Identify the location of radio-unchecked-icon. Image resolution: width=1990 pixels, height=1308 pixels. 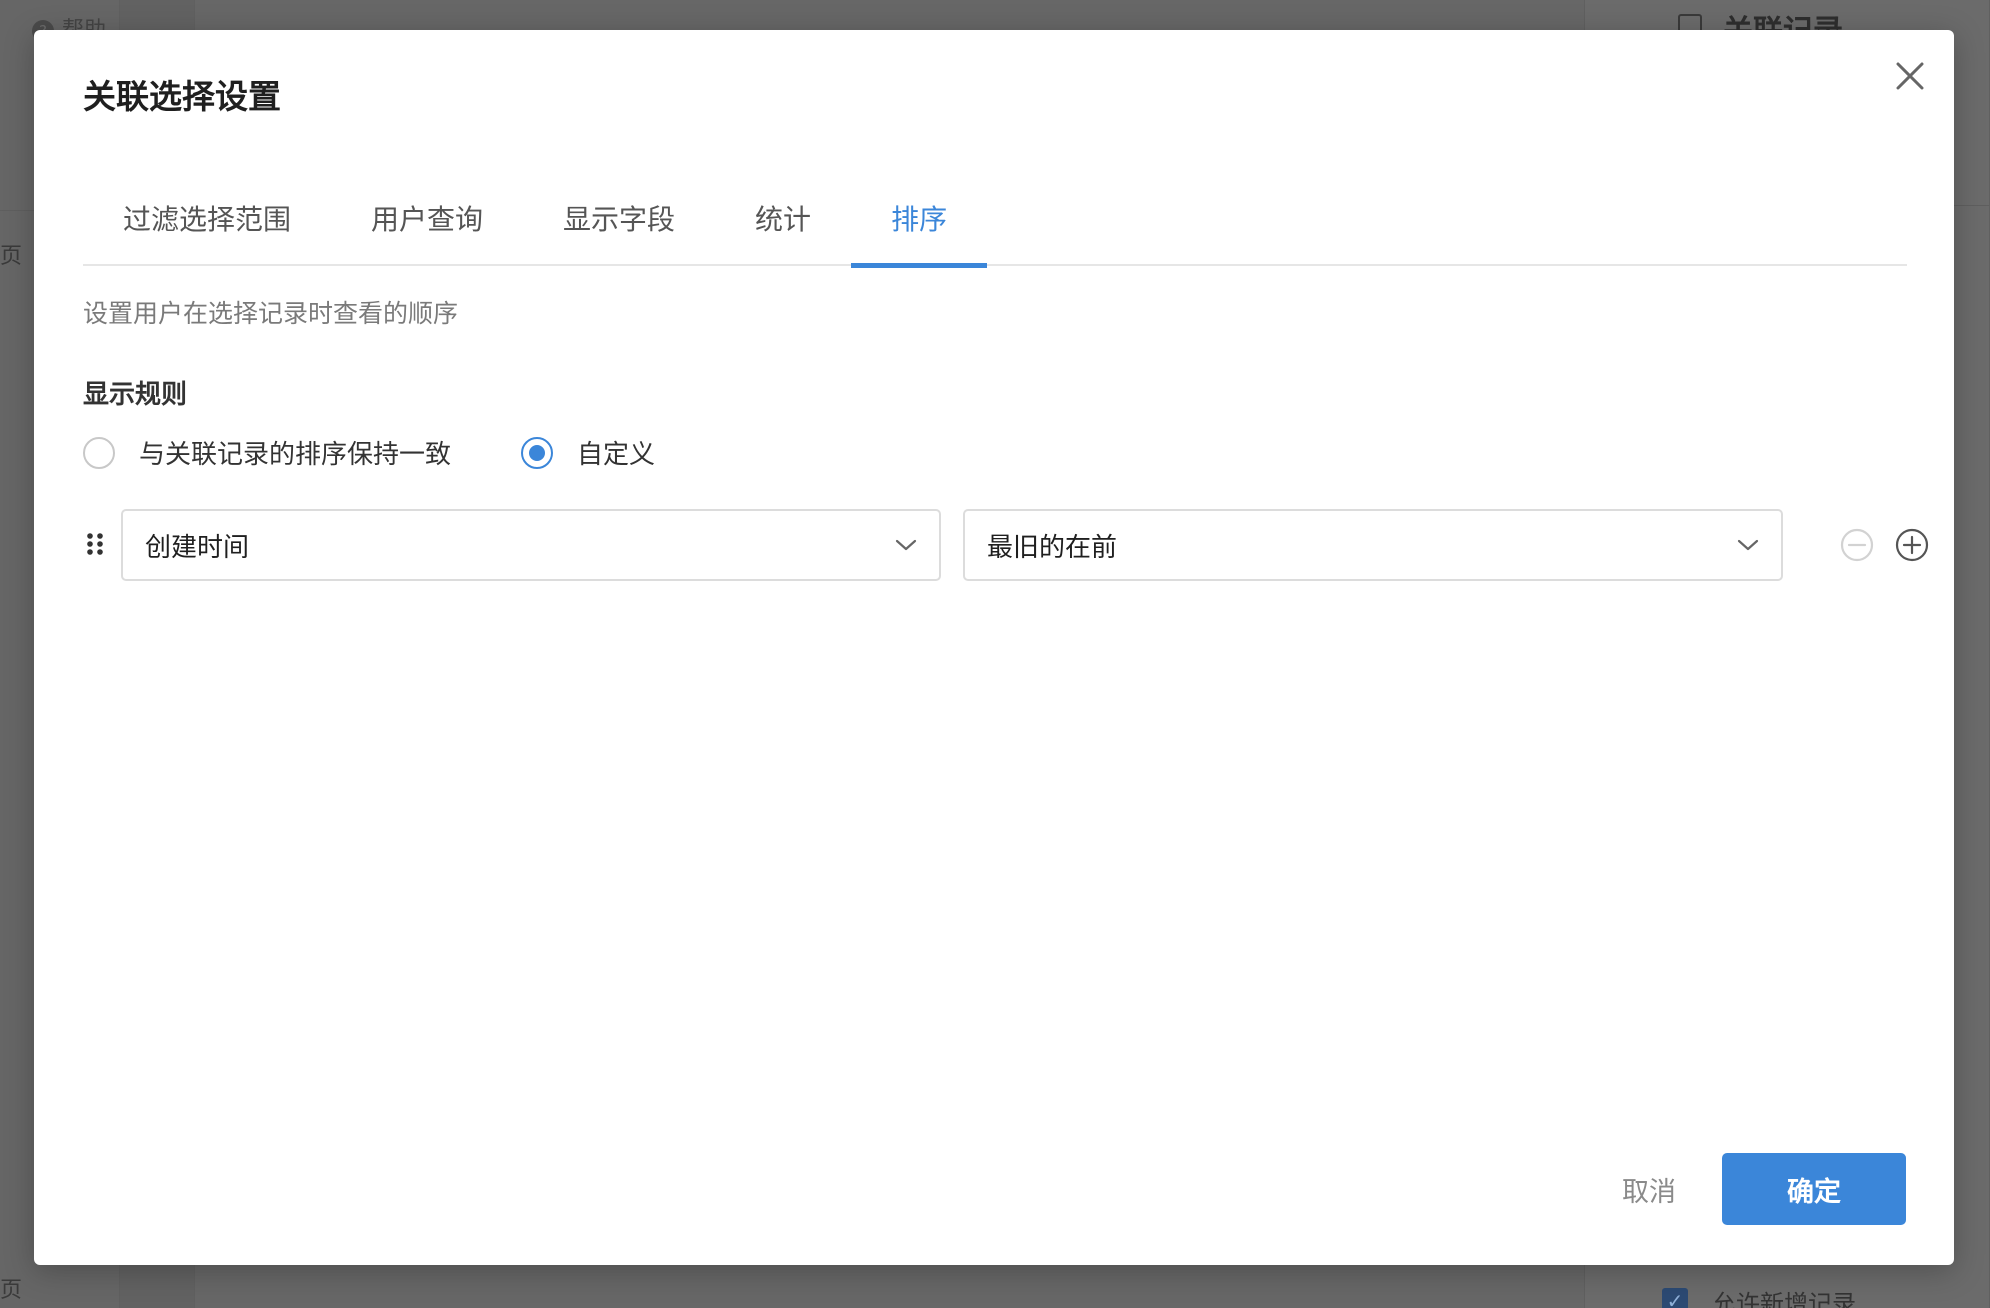
(99, 452).